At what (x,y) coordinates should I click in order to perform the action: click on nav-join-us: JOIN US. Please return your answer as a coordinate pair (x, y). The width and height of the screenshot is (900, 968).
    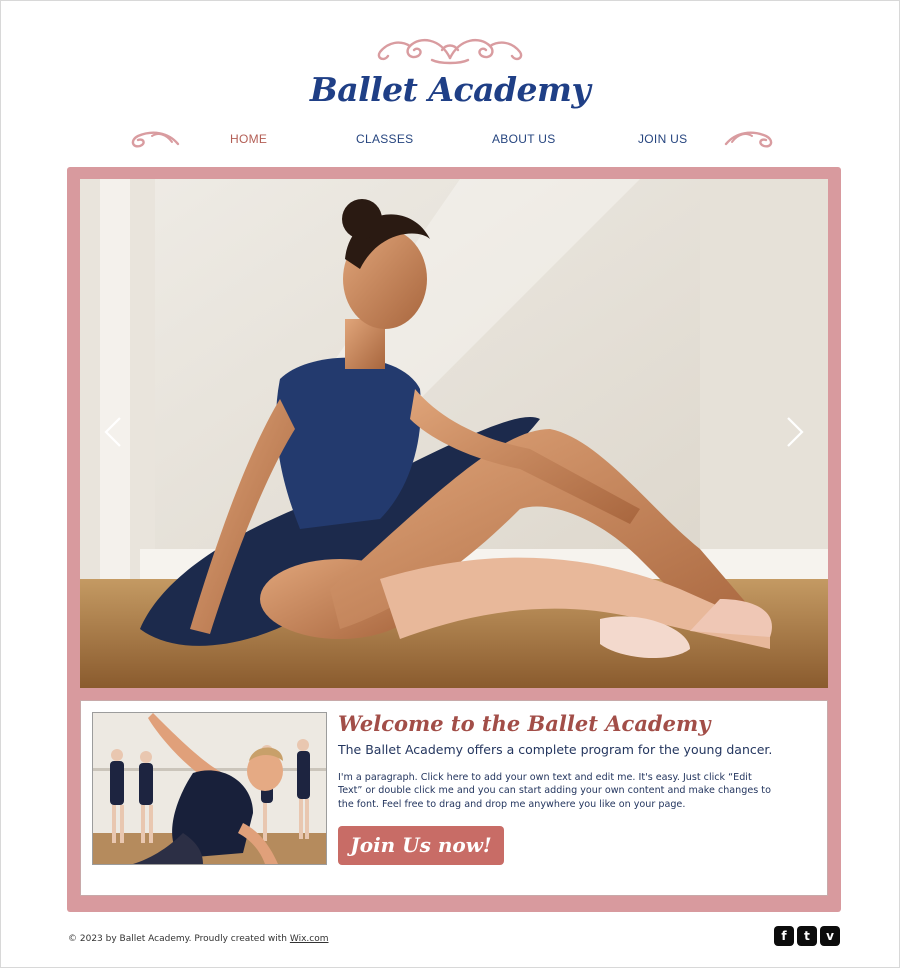
    Looking at the image, I should click on (662, 139).